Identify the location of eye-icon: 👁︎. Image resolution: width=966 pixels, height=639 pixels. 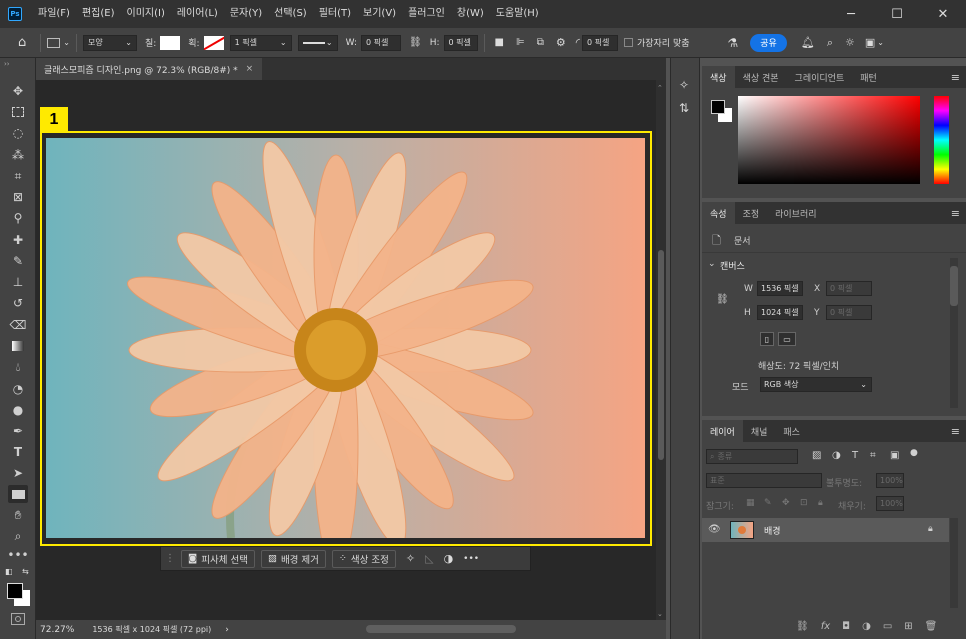
(714, 529).